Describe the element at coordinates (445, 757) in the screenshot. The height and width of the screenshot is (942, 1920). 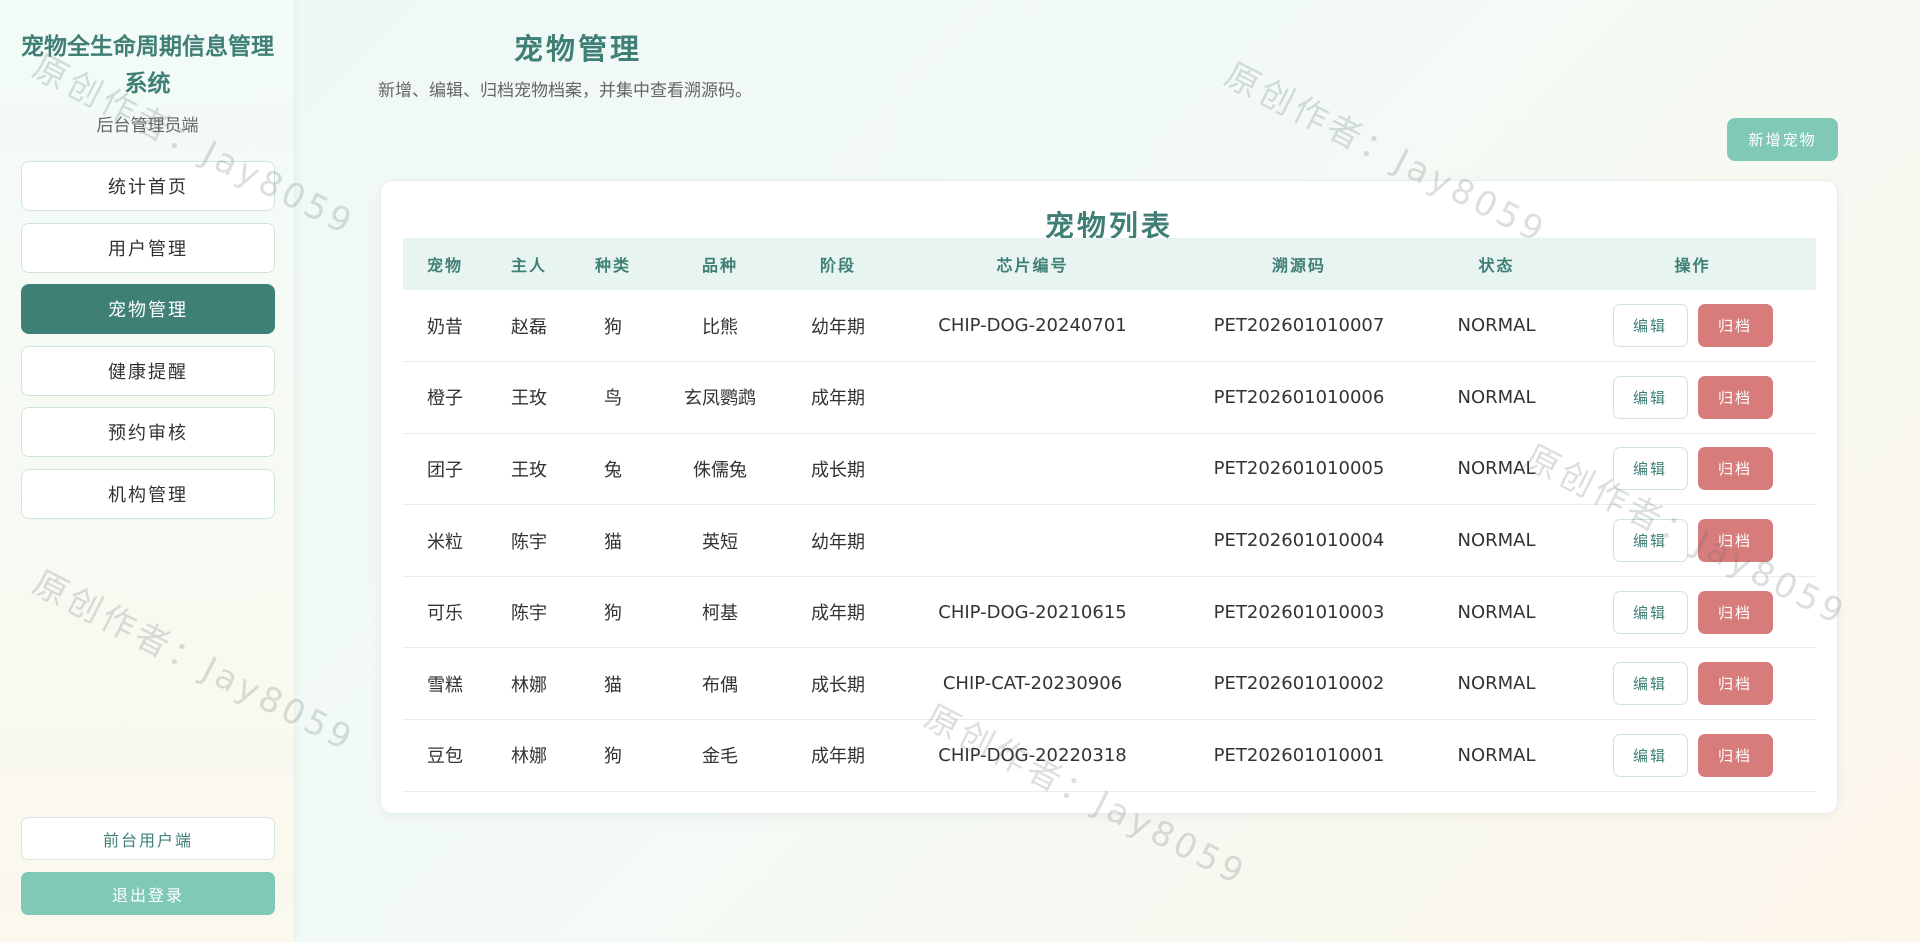
I see `cell-pet: 豆包` at that location.